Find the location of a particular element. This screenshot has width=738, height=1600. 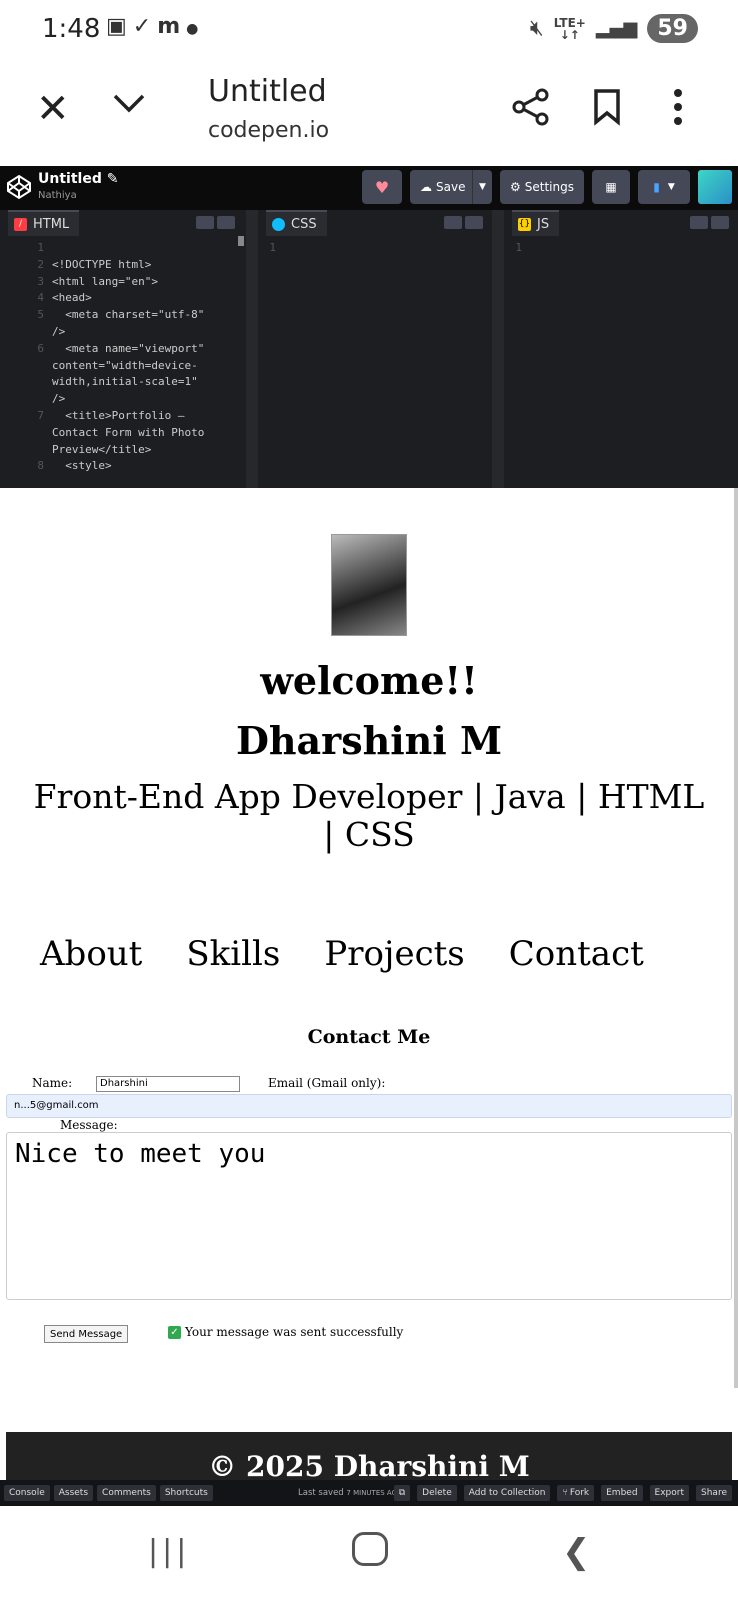

back-icon: ❮ is located at coordinates (576, 1552).